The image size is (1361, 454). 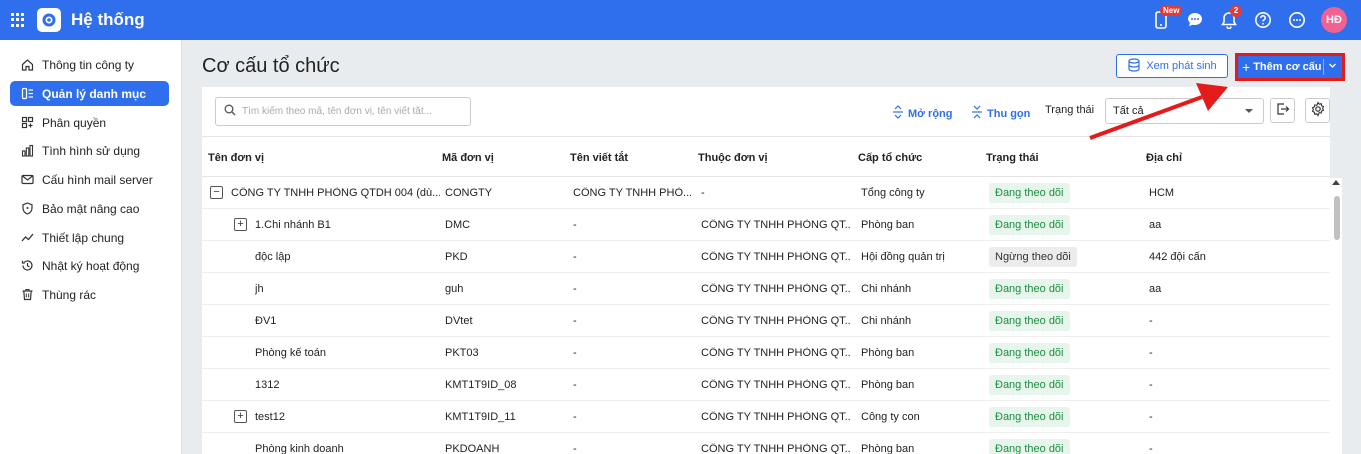 What do you see at coordinates (890, 417) in the screenshot?
I see `org-level-cell: Công ty con` at bounding box center [890, 417].